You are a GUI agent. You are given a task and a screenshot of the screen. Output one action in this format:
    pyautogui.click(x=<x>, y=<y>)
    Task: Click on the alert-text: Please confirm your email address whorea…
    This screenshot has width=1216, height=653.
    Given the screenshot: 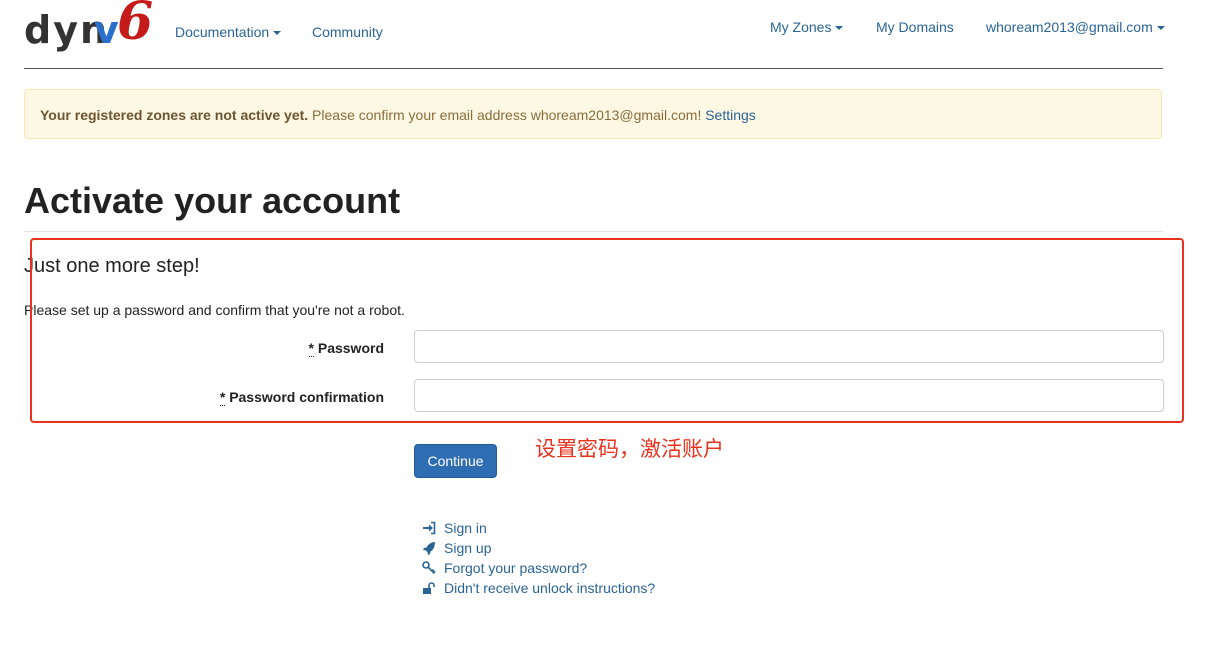 What is the action you would take?
    pyautogui.click(x=507, y=115)
    